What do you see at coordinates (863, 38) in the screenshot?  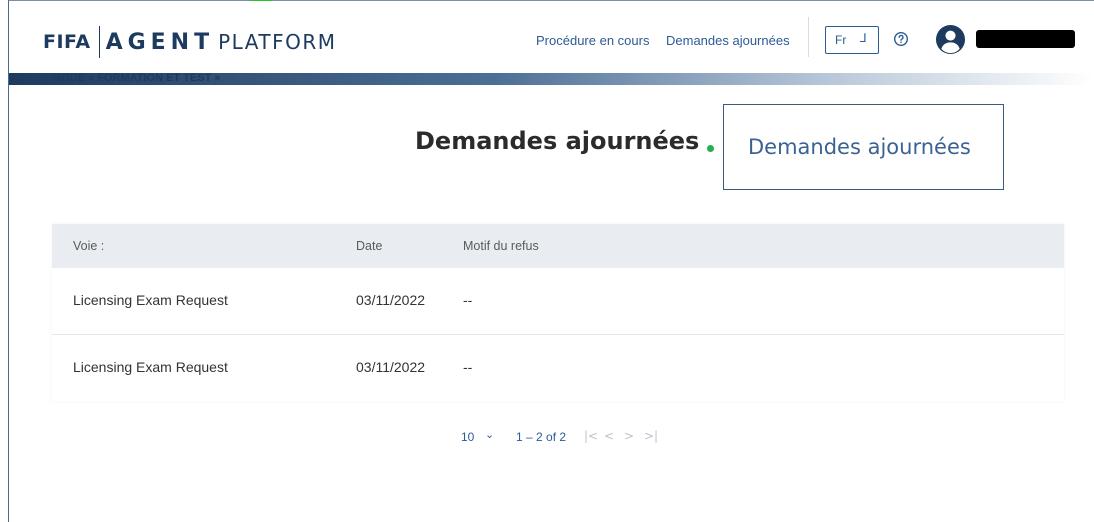 I see `language-select-icon: ⅃` at bounding box center [863, 38].